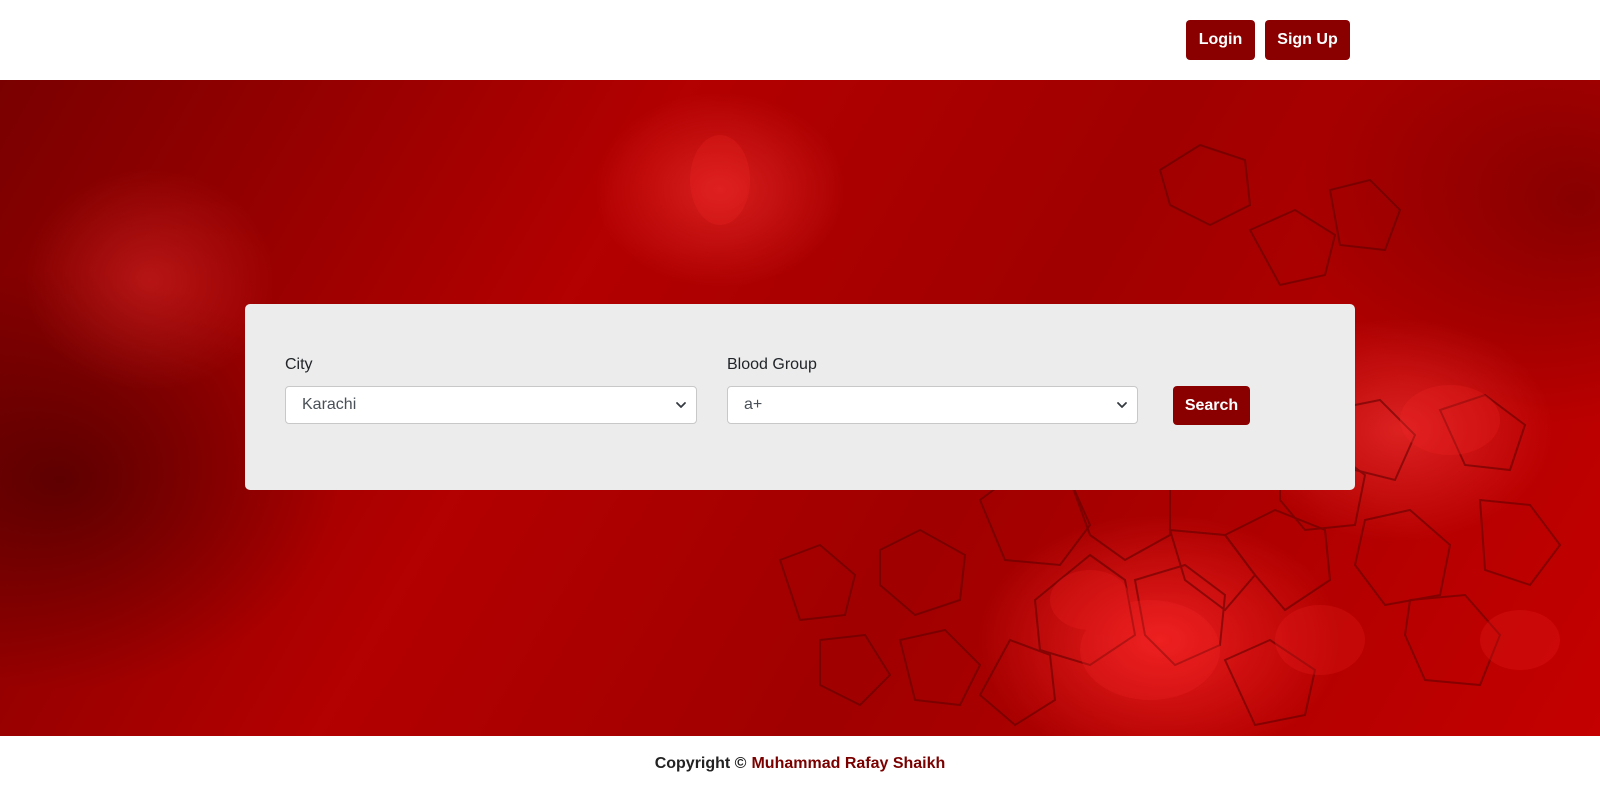  What do you see at coordinates (491, 405) in the screenshot?
I see `city-select: Karachi` at bounding box center [491, 405].